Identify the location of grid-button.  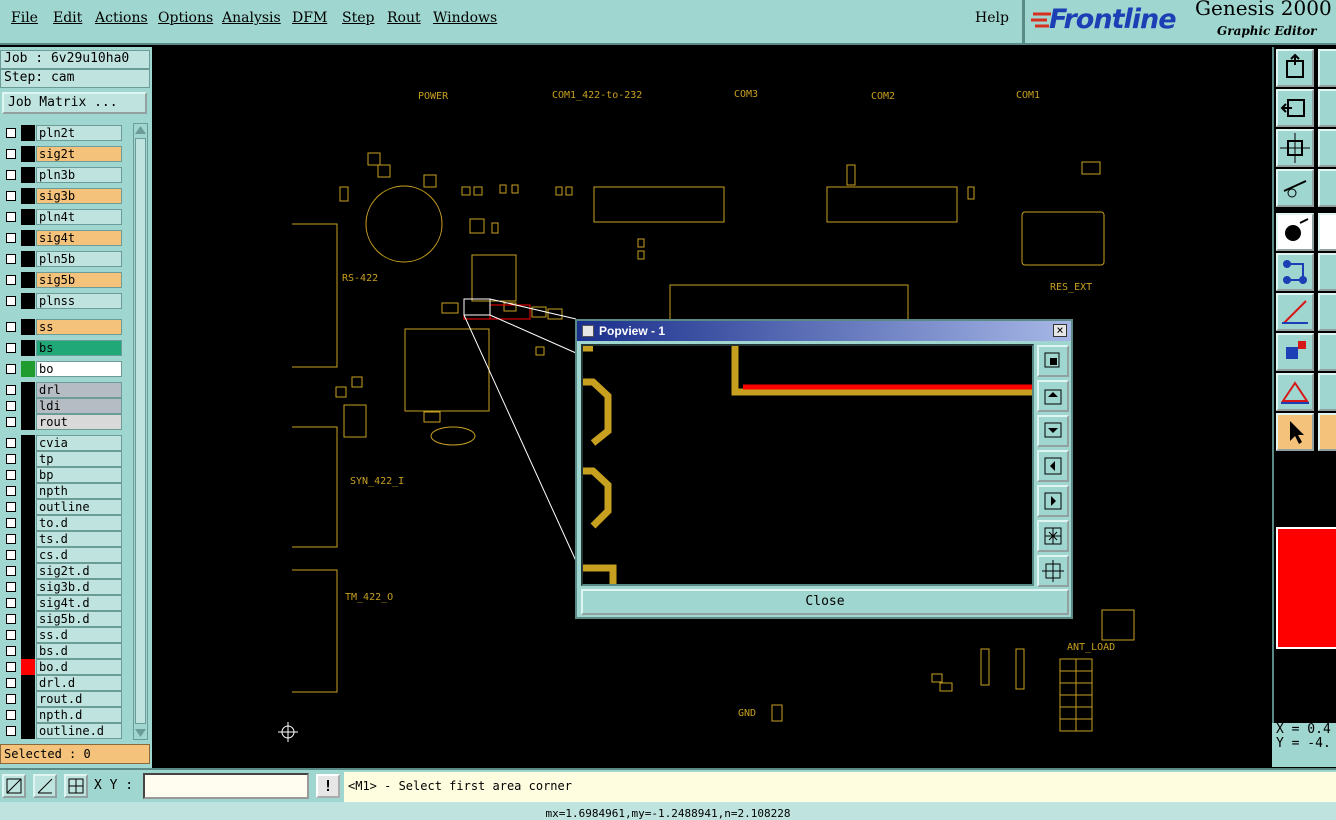
(76, 786).